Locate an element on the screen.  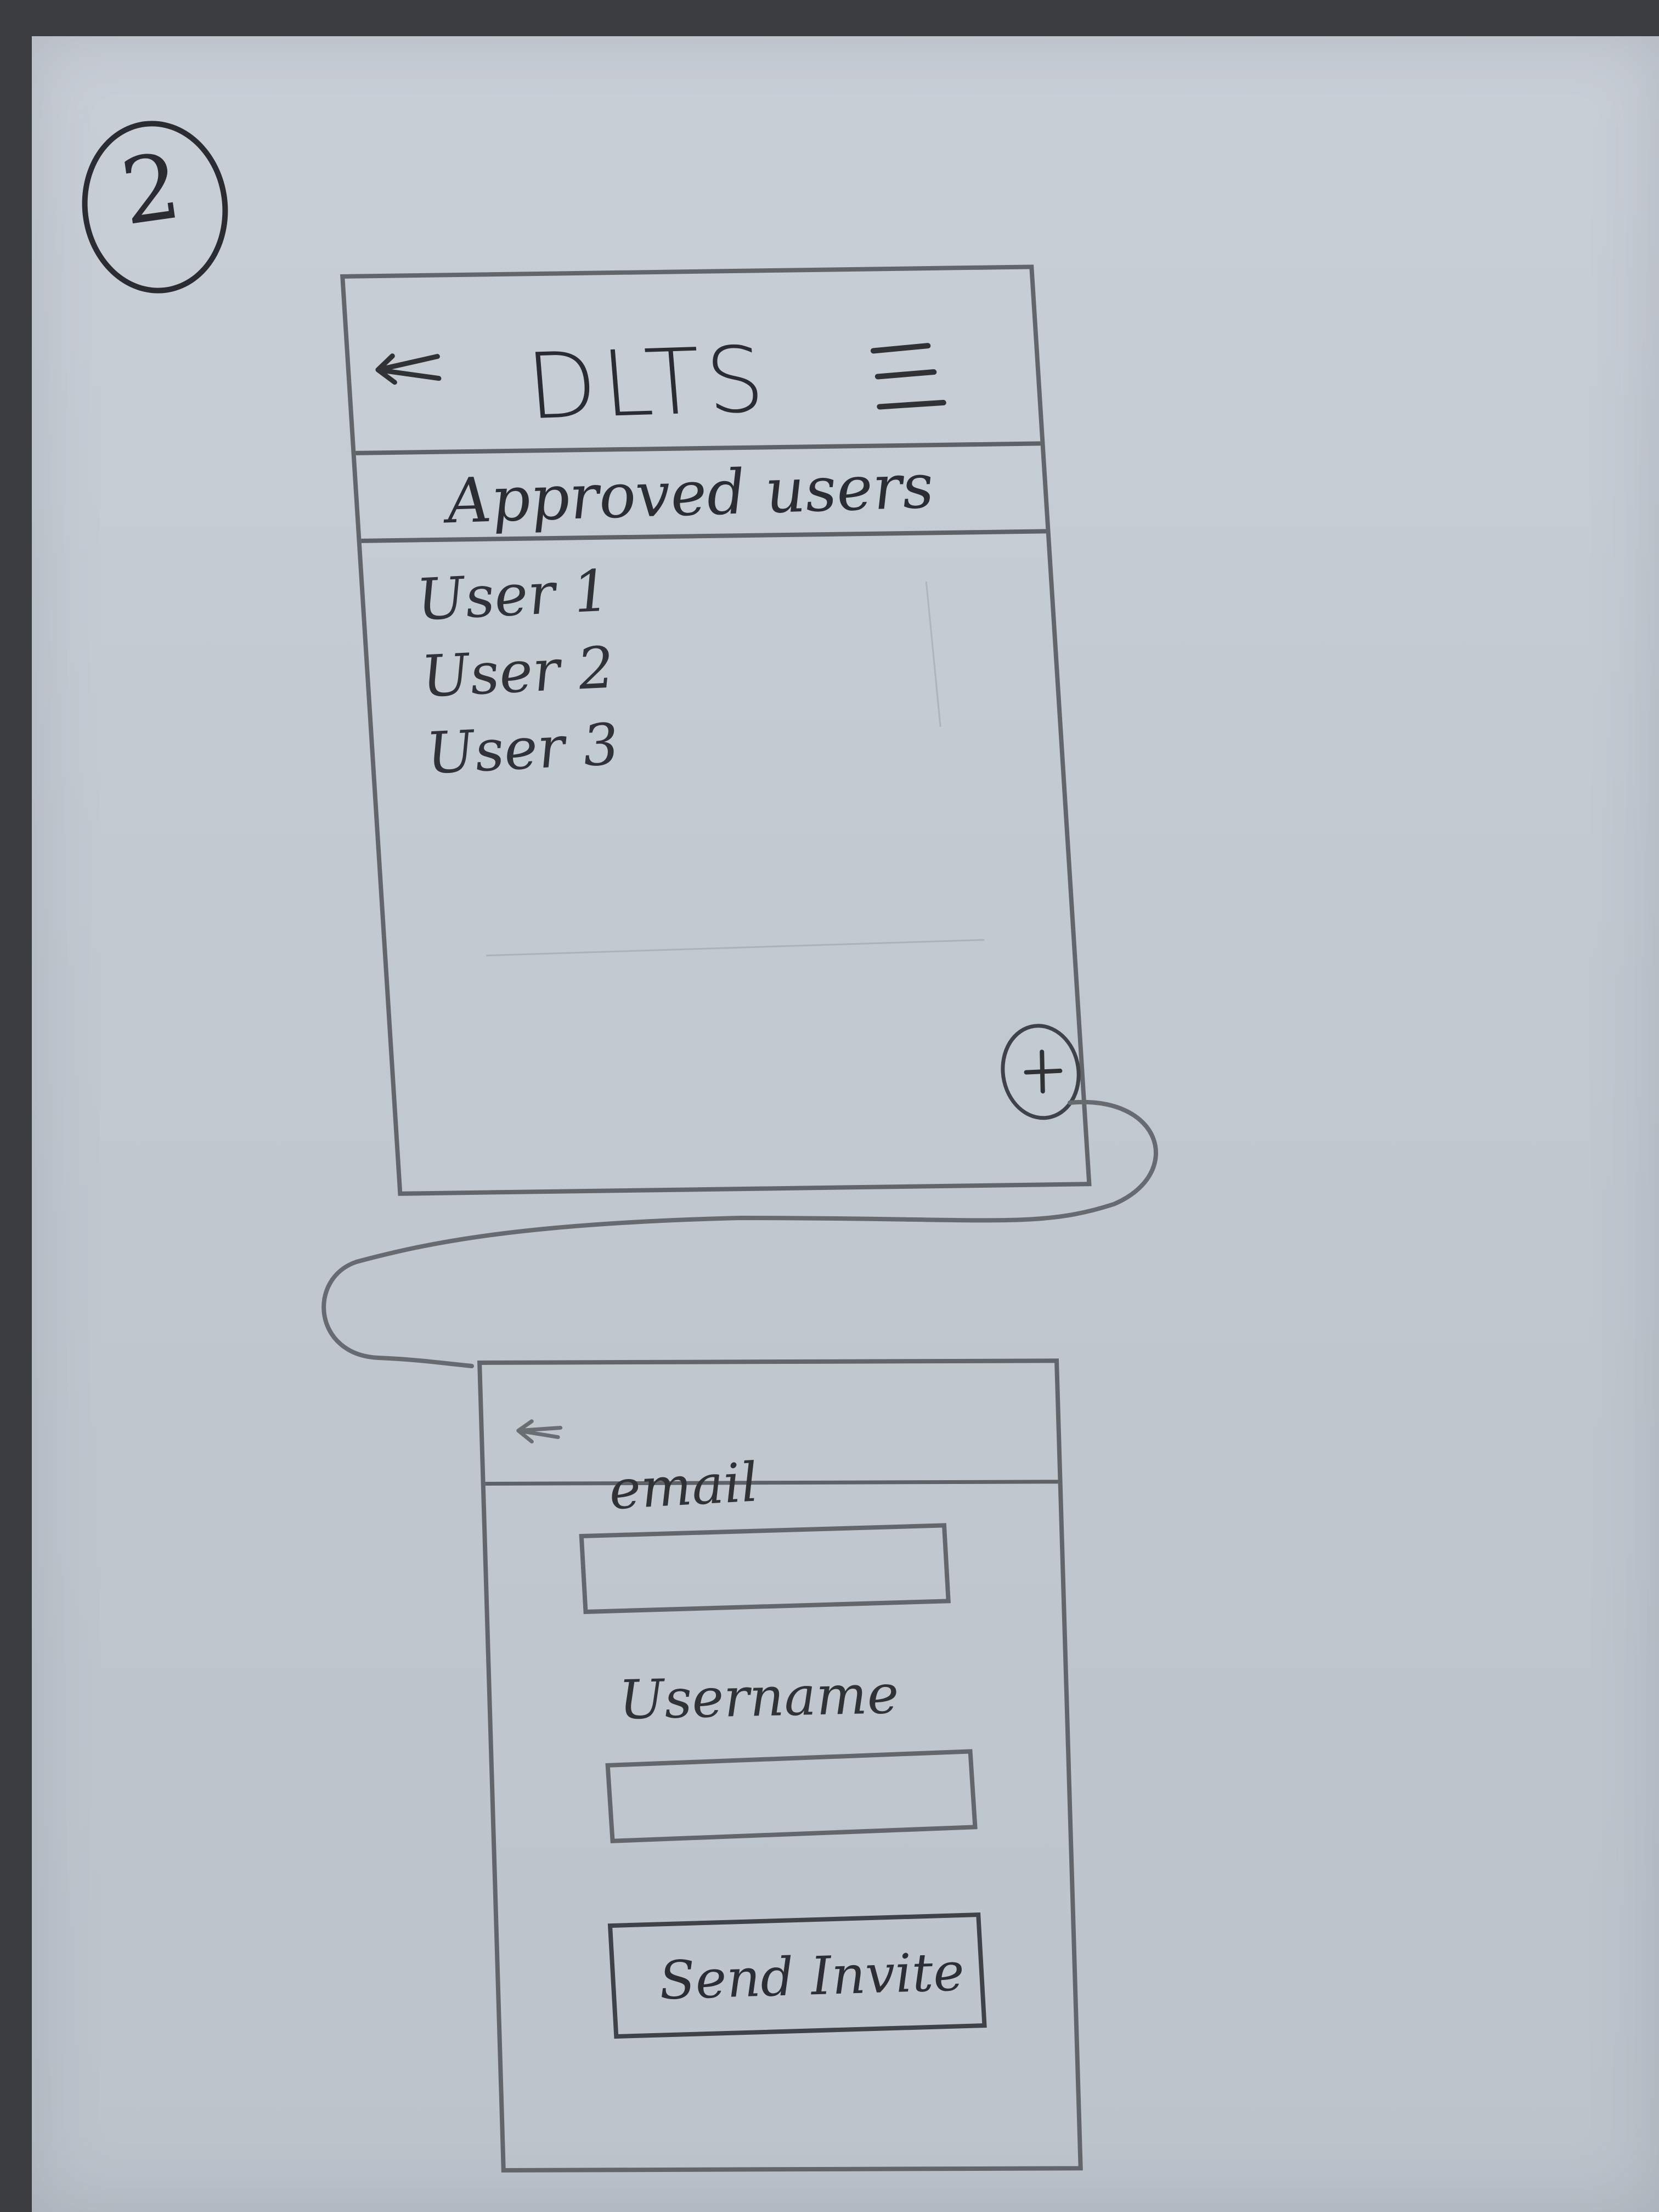
faint-scroll-mark is located at coordinates (933, 654).